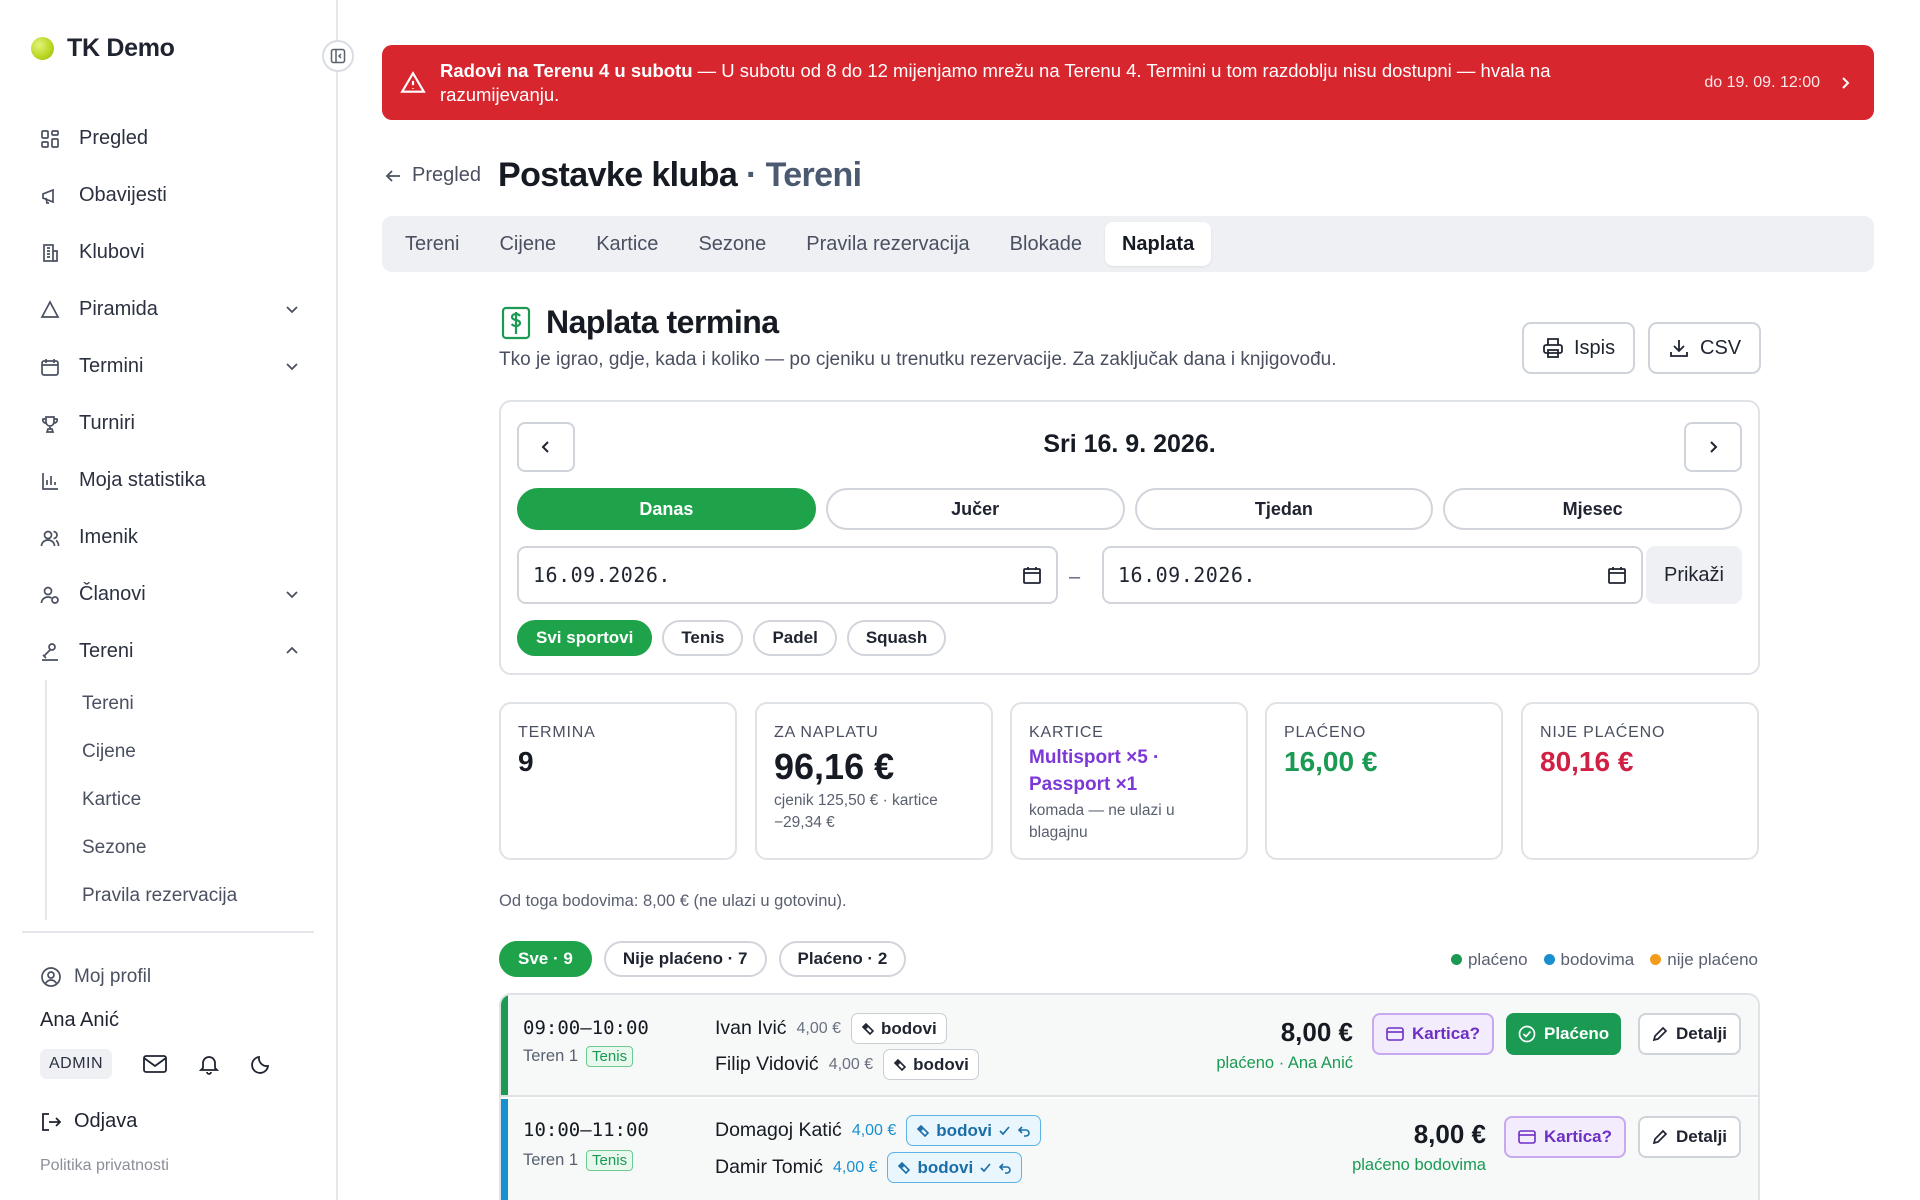 Image resolution: width=1920 pixels, height=1200 pixels. I want to click on sport-chip-padel: Padel, so click(795, 638).